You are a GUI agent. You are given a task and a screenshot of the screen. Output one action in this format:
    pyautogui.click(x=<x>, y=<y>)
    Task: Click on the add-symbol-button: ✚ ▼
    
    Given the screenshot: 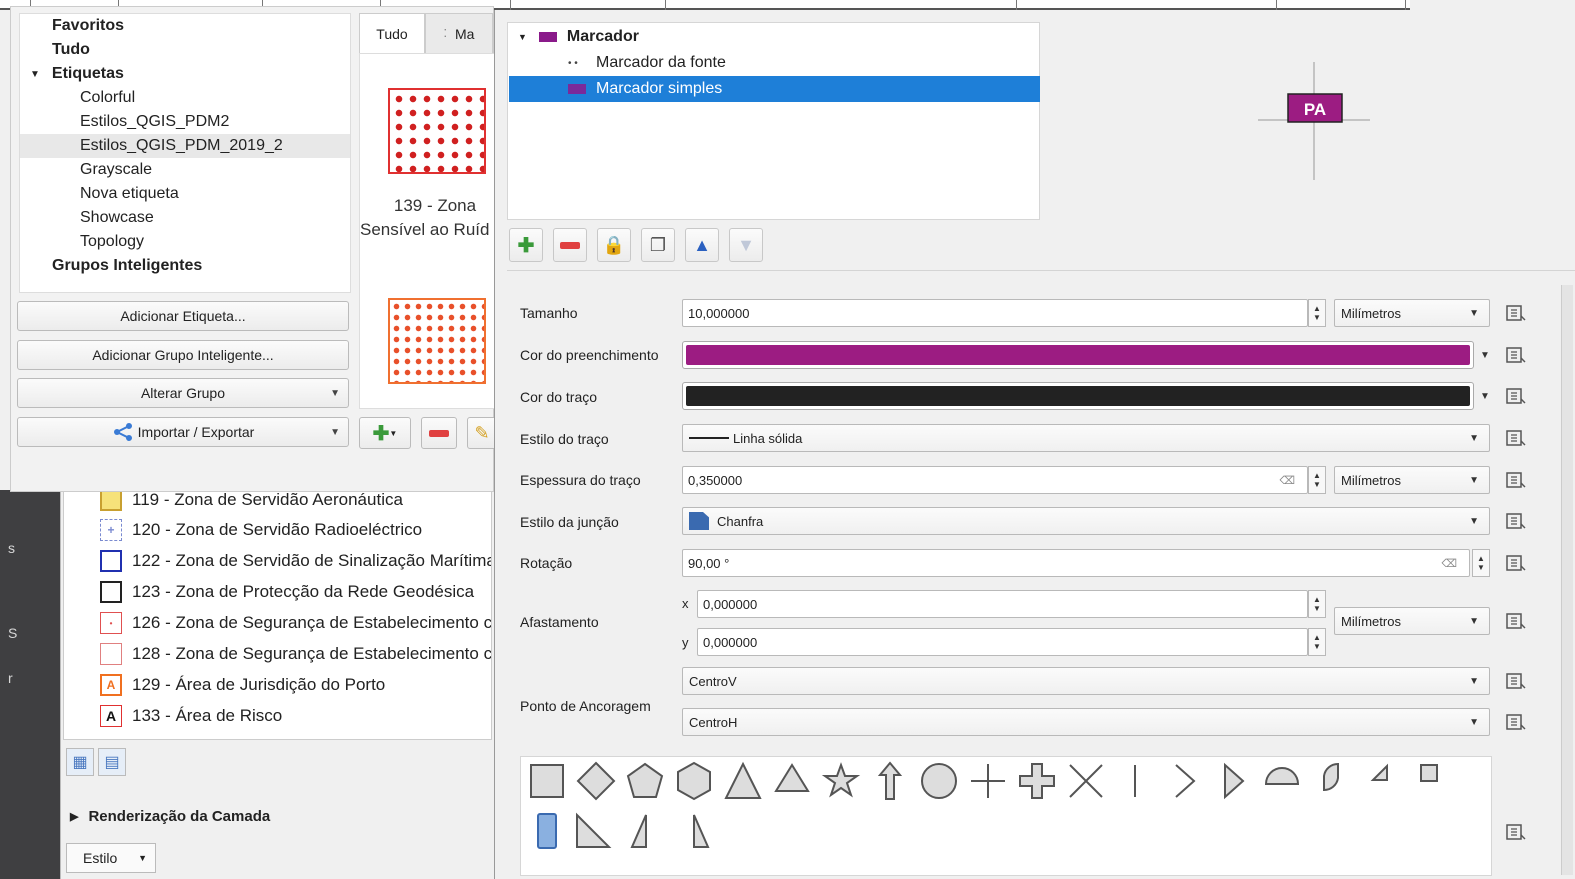 What is the action you would take?
    pyautogui.click(x=385, y=433)
    